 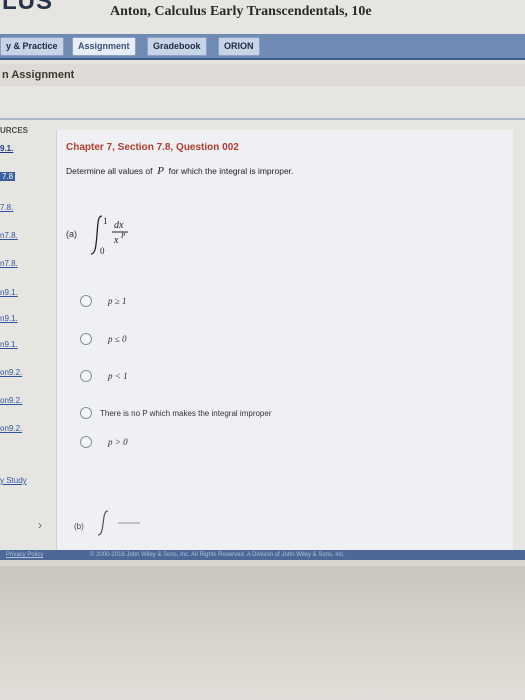 I want to click on svg-text: 1, so click(x=105, y=221).